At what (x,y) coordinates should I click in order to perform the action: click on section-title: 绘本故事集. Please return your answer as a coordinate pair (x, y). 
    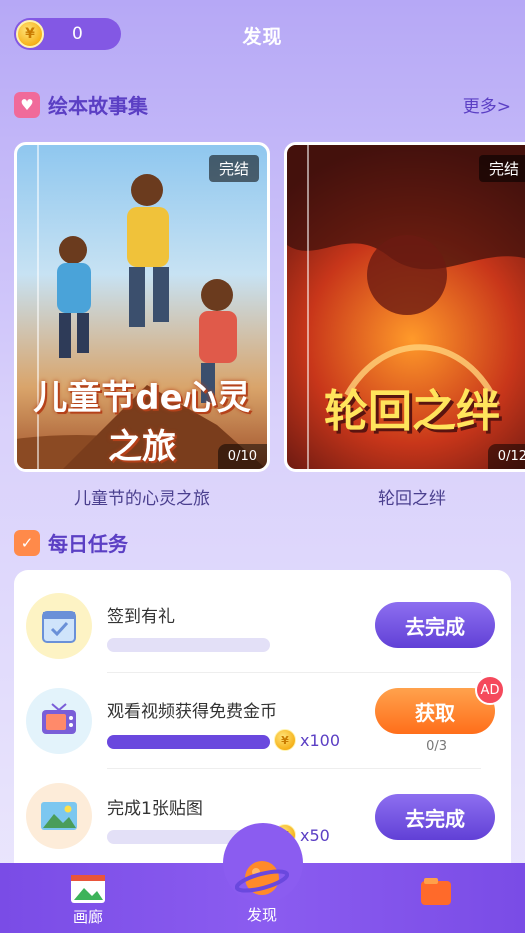
    Looking at the image, I should click on (98, 106).